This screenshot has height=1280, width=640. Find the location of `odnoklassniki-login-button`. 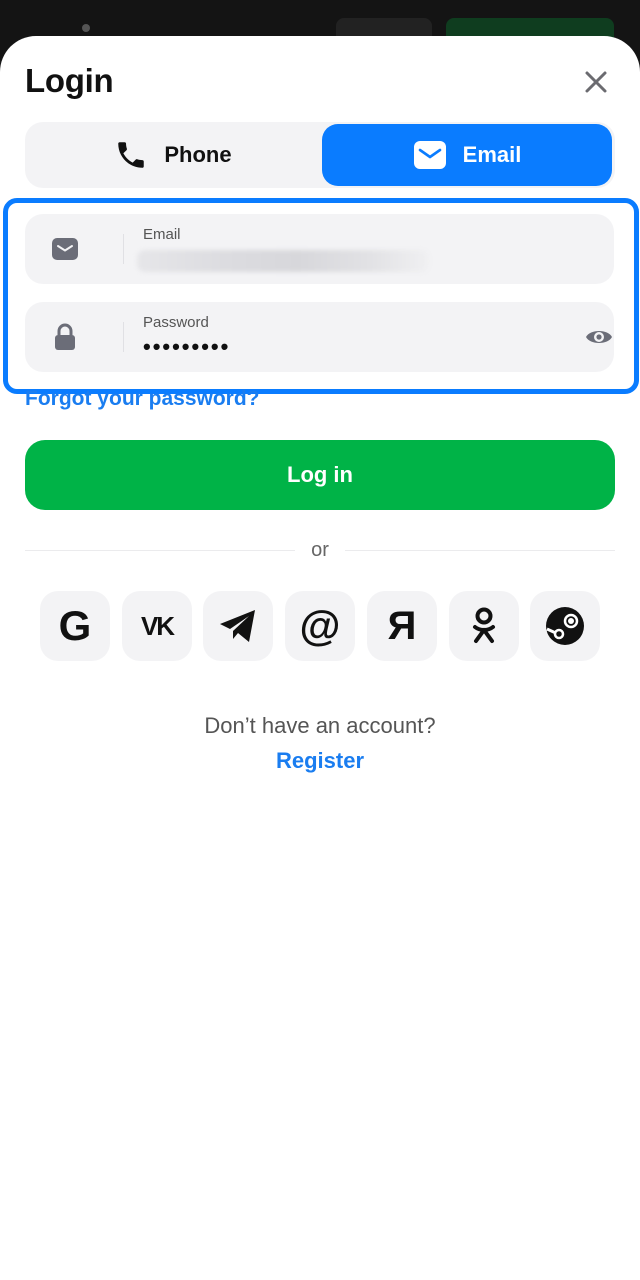

odnoklassniki-login-button is located at coordinates (484, 626).